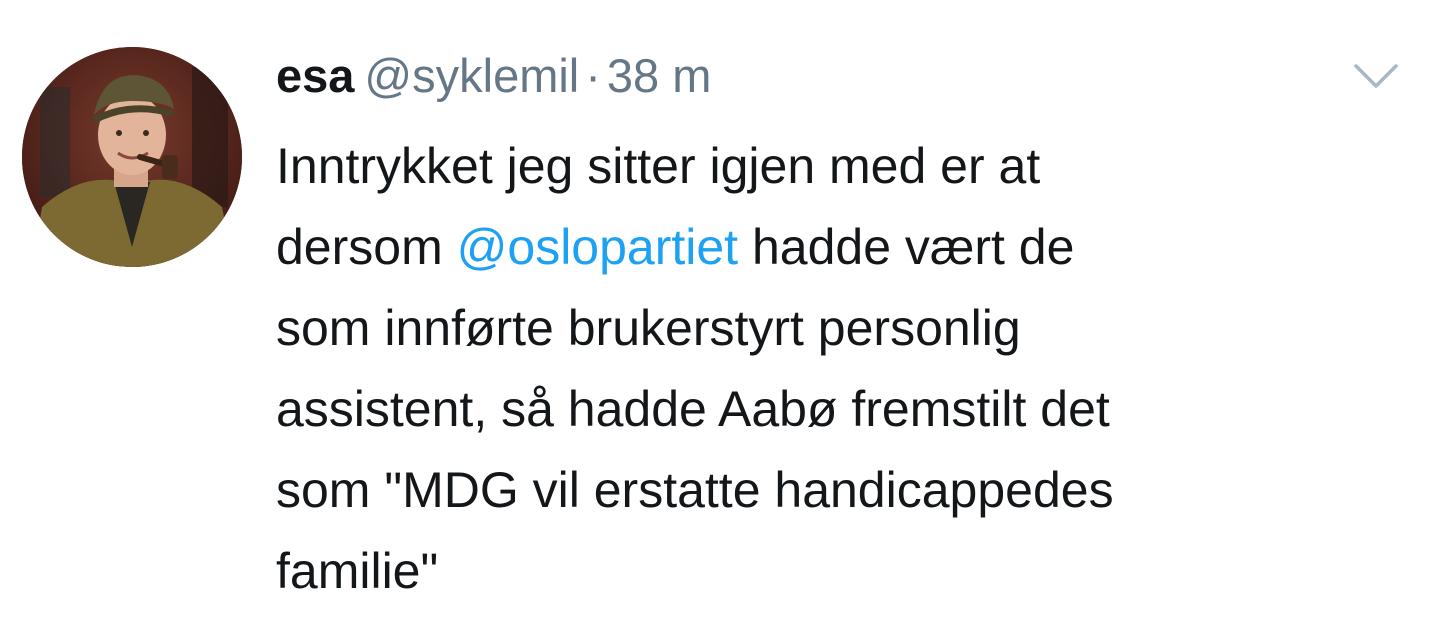  What do you see at coordinates (693, 409) in the screenshot?
I see `tweet-line: assistent, så hadde Aabø fremstilt det` at bounding box center [693, 409].